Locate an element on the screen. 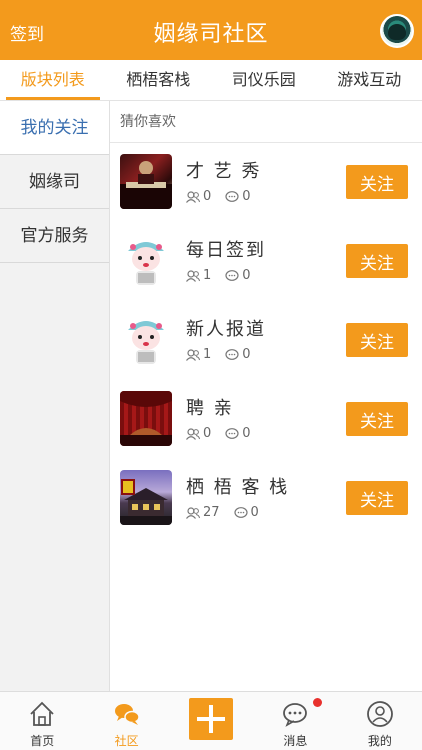 This screenshot has height=750, width=422. tab-bar: 版块列表 栖梧客栈 司仪乐园 游戏互动 is located at coordinates (211, 80).